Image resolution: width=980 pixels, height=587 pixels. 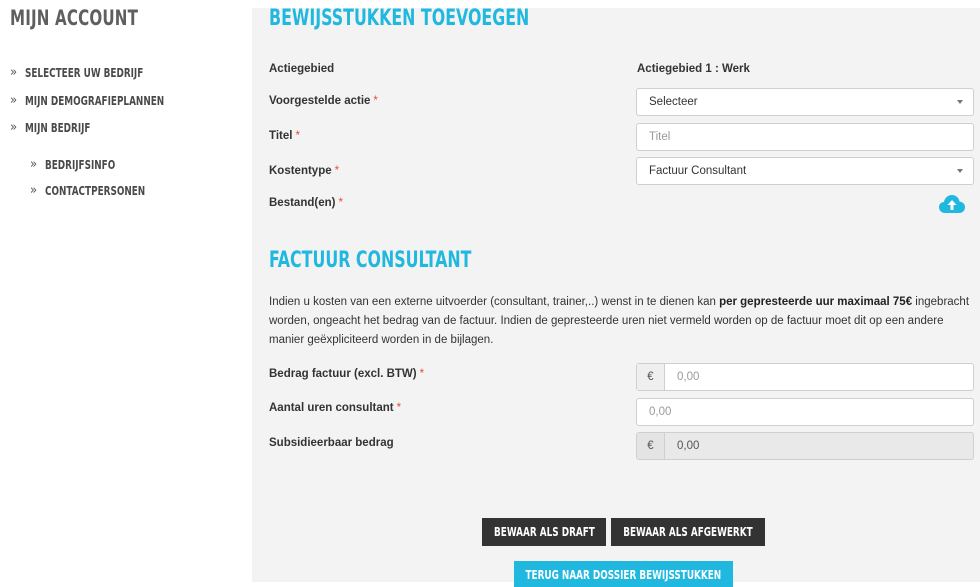 I want to click on sidebar-title: Mijn Account, so click(x=74, y=18).